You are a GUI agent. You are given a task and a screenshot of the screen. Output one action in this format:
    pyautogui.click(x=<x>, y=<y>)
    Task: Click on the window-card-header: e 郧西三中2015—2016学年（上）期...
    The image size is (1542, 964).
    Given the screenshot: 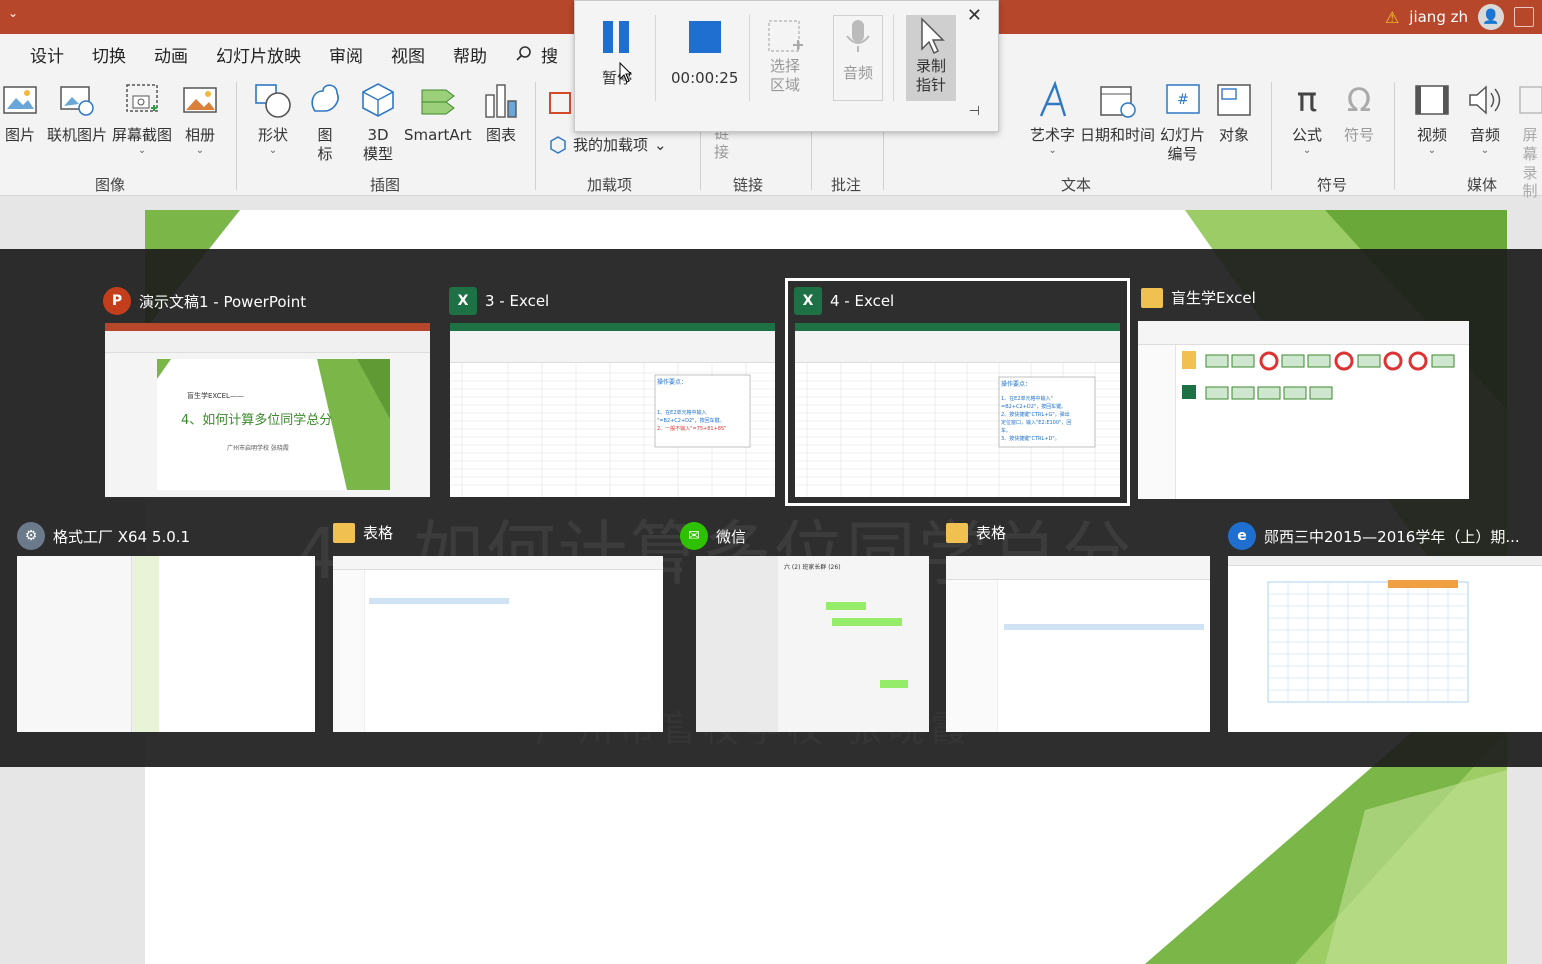 What is the action you would take?
    pyautogui.click(x=1374, y=536)
    